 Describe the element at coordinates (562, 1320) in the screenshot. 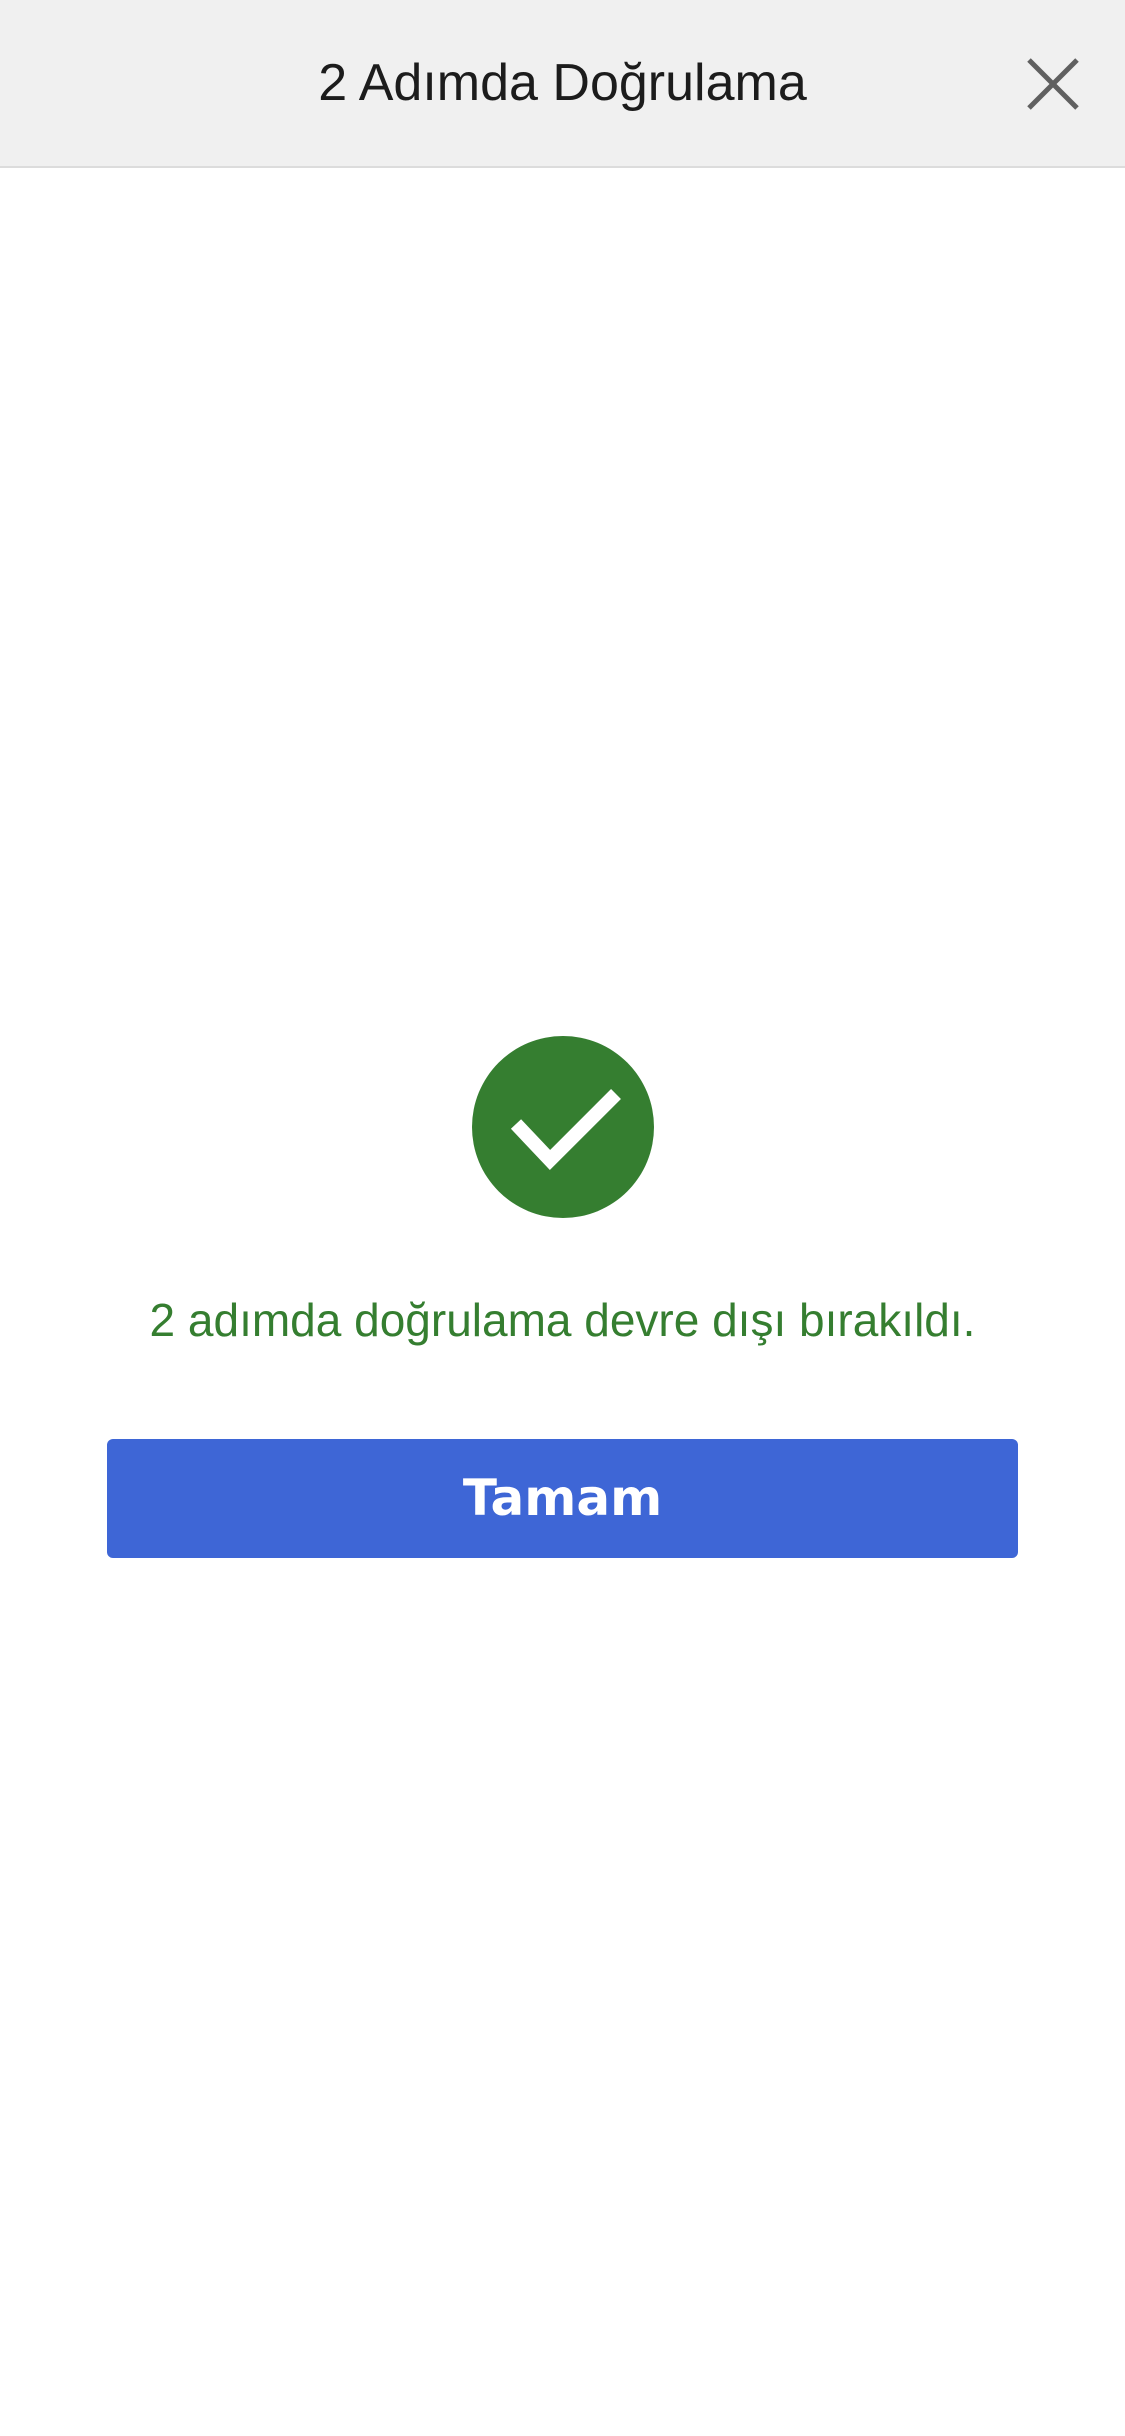

I see `status-message: 2 adımda doğrulama devre dışı bırakıldı.` at that location.